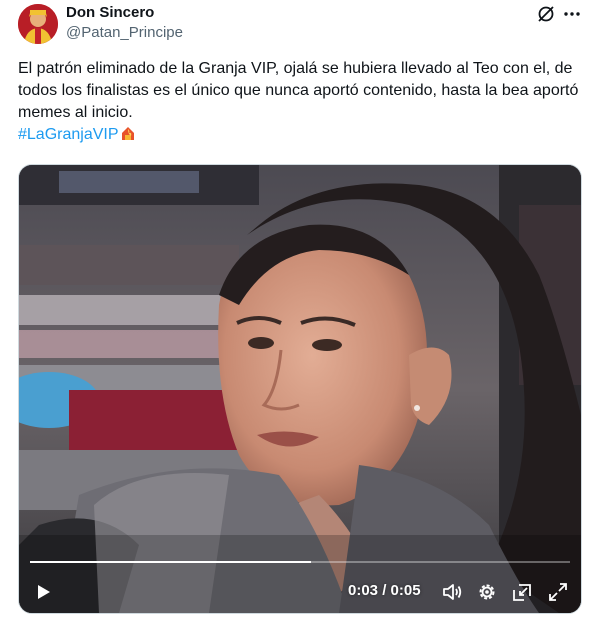 The height and width of the screenshot is (620, 597). Describe the element at coordinates (572, 14) in the screenshot. I see `more-icon` at that location.